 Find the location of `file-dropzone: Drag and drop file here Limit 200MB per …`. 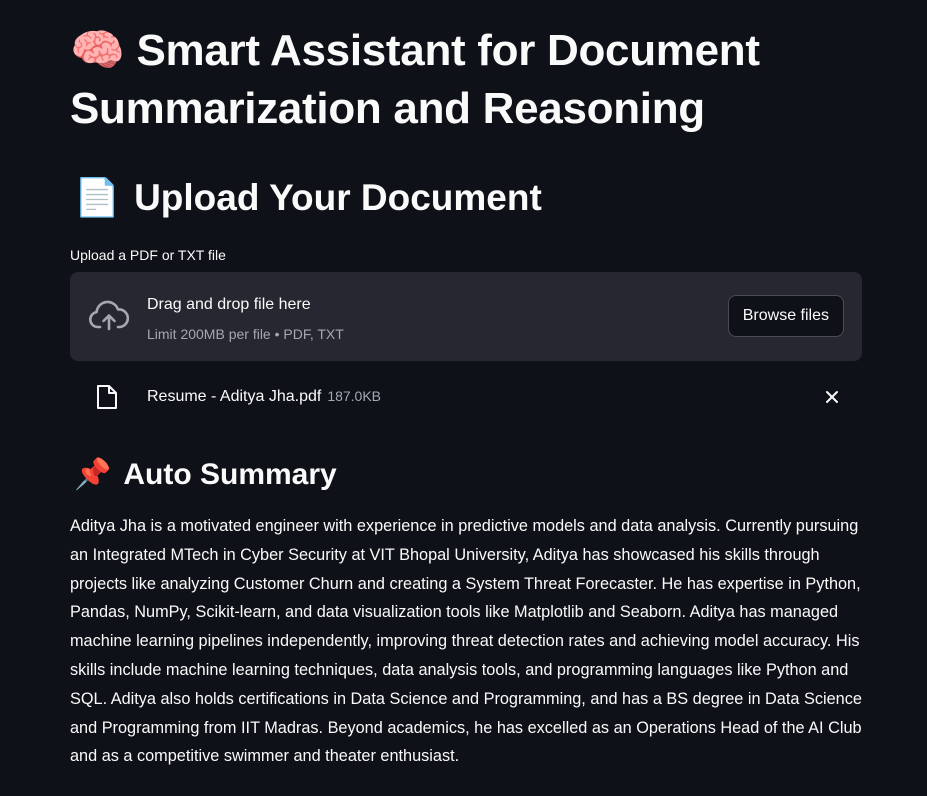

file-dropzone: Drag and drop file here Limit 200MB per … is located at coordinates (466, 316).